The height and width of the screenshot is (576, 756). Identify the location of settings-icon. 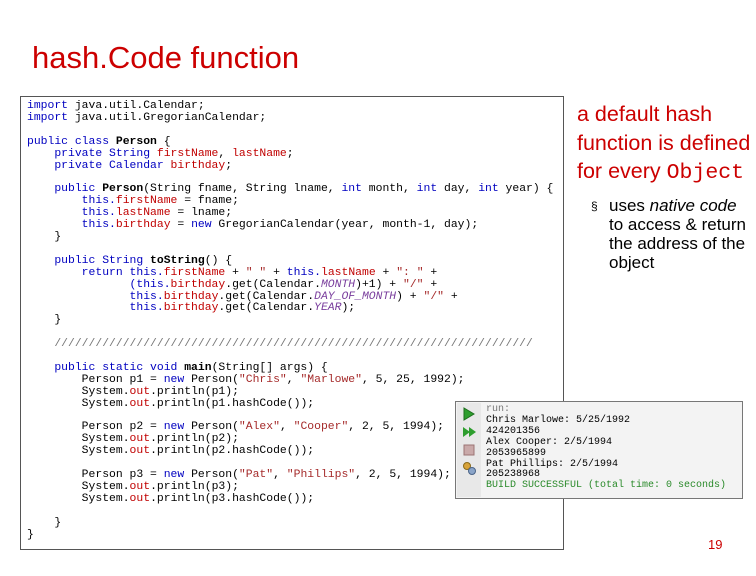
(469, 468).